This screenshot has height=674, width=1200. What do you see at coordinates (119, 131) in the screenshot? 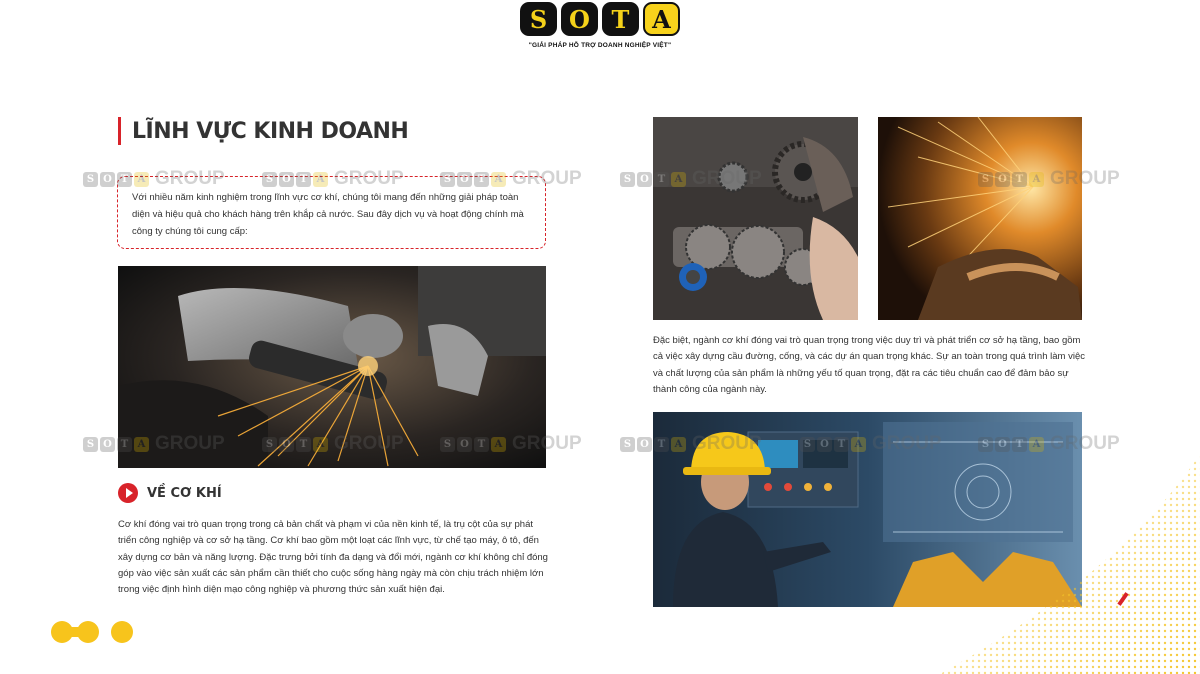
I see `heading-accent-bar` at bounding box center [119, 131].